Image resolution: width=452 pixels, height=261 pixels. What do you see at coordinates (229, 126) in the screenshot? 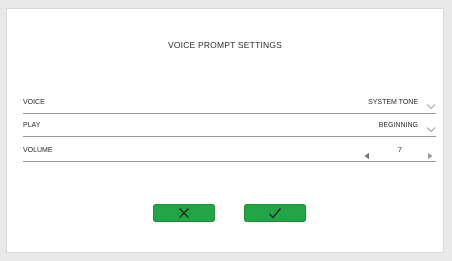
I see `setting-row-play: PLAY BEGINNING` at bounding box center [229, 126].